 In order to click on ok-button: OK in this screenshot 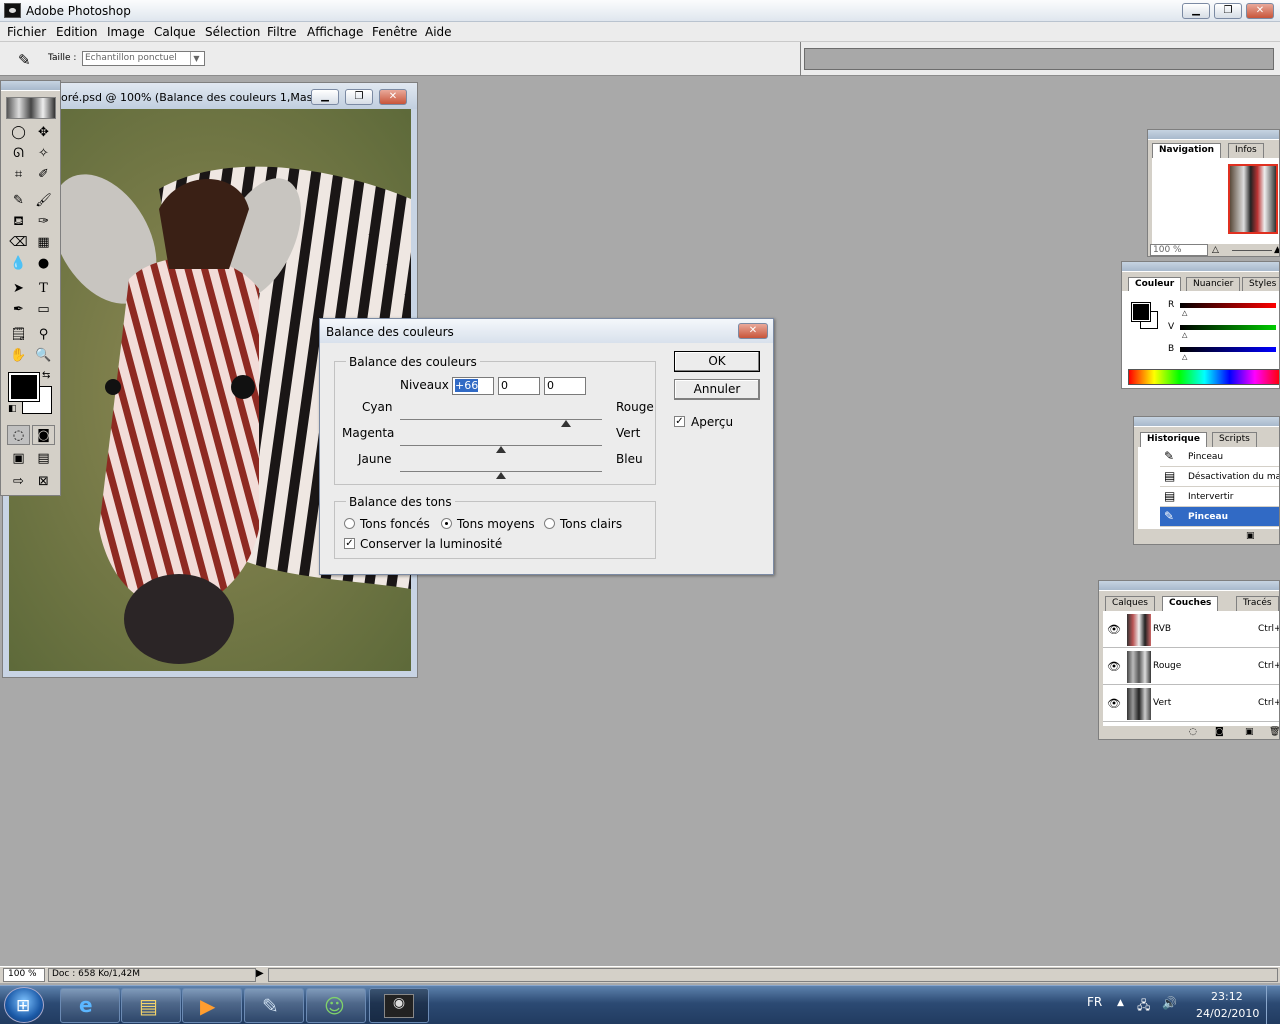, I will do `click(717, 361)`.